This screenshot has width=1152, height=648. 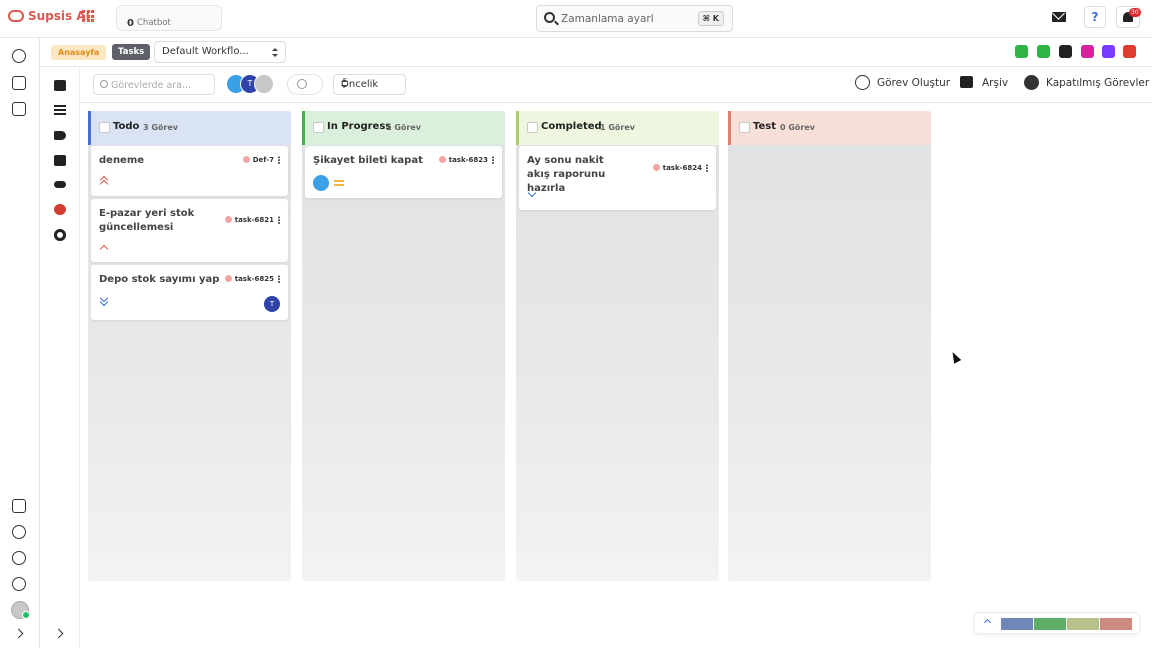 What do you see at coordinates (60, 235) in the screenshot?
I see `gear-icon` at bounding box center [60, 235].